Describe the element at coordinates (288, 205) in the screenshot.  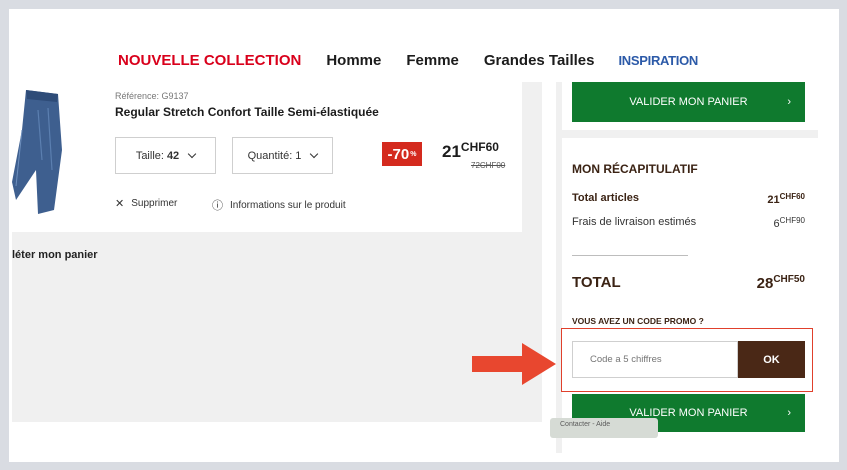
I see `info-label: Informations sur le produit` at that location.